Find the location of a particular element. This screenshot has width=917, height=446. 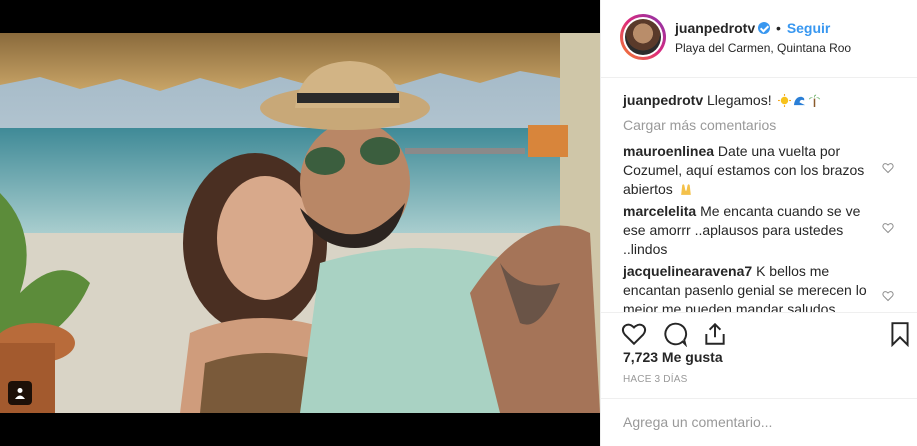

comment-bubble-icon is located at coordinates (675, 334).